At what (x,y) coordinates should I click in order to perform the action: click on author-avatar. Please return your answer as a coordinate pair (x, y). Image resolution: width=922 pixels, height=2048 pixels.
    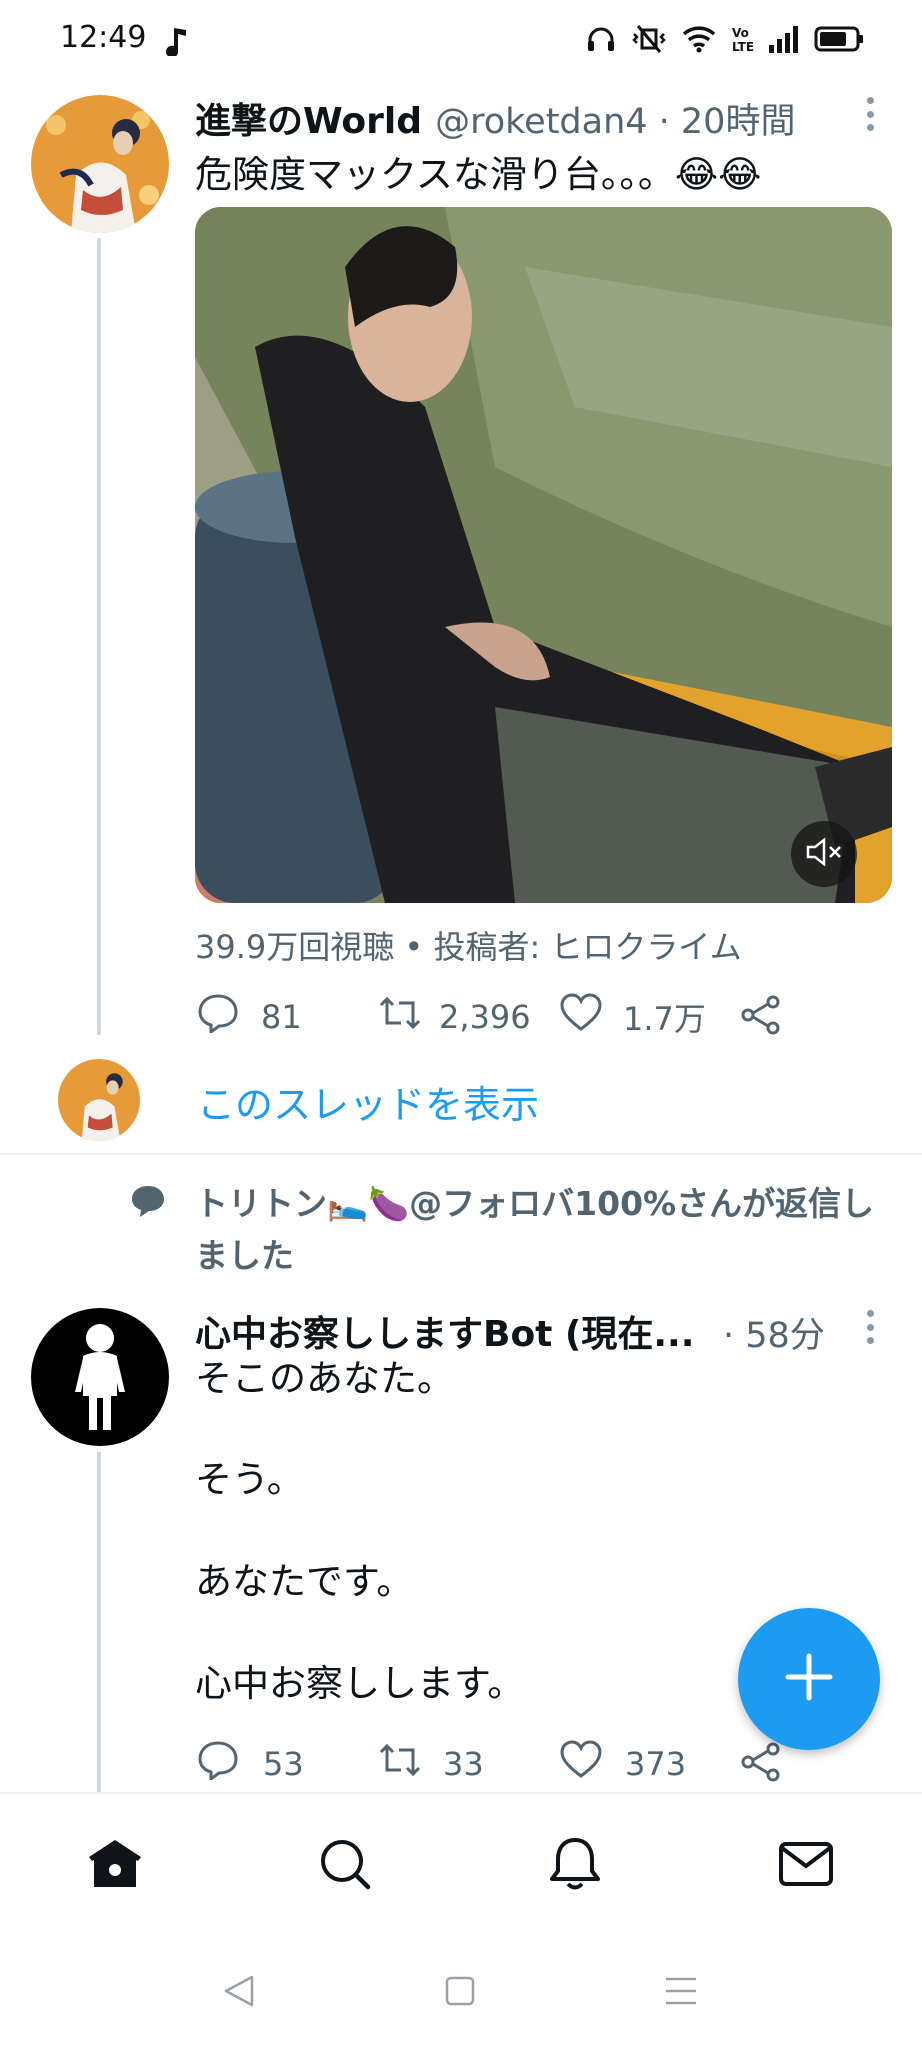
    Looking at the image, I should click on (100, 164).